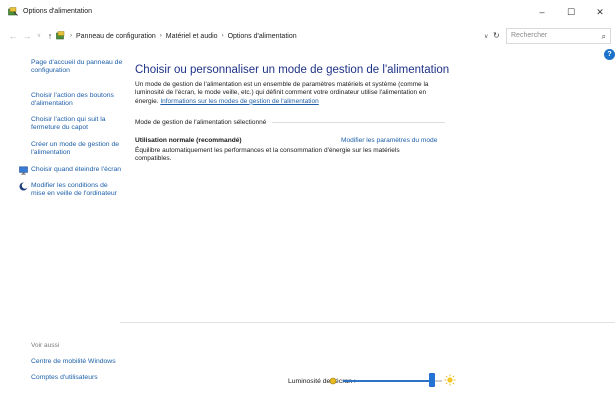 The image size is (615, 393). What do you see at coordinates (77, 378) in the screenshot?
I see `see-also-user-accounts: Comptes d'utilisateurs` at bounding box center [77, 378].